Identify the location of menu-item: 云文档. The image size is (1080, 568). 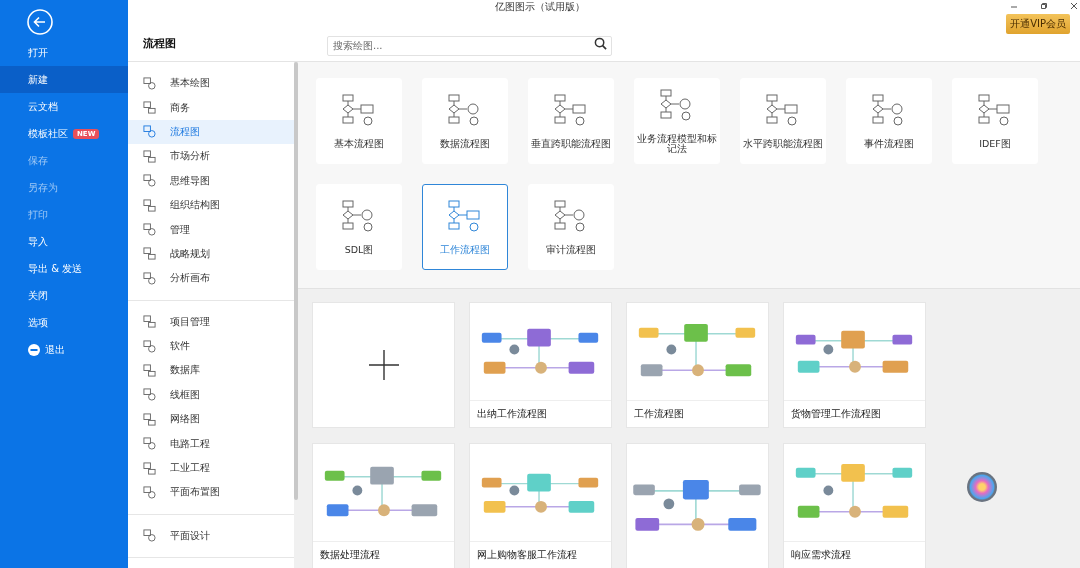
(64, 106).